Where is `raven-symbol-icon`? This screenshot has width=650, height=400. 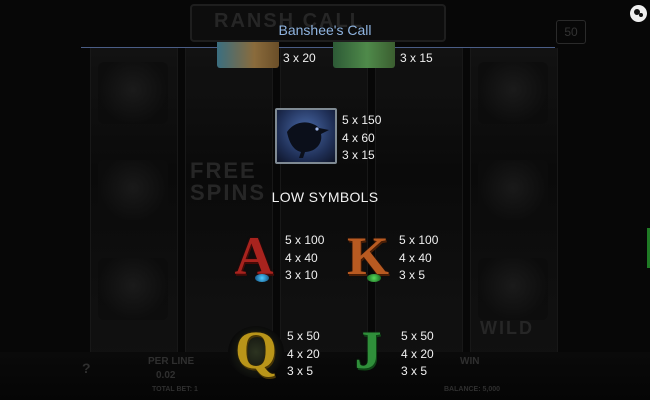 raven-symbol-icon is located at coordinates (306, 136).